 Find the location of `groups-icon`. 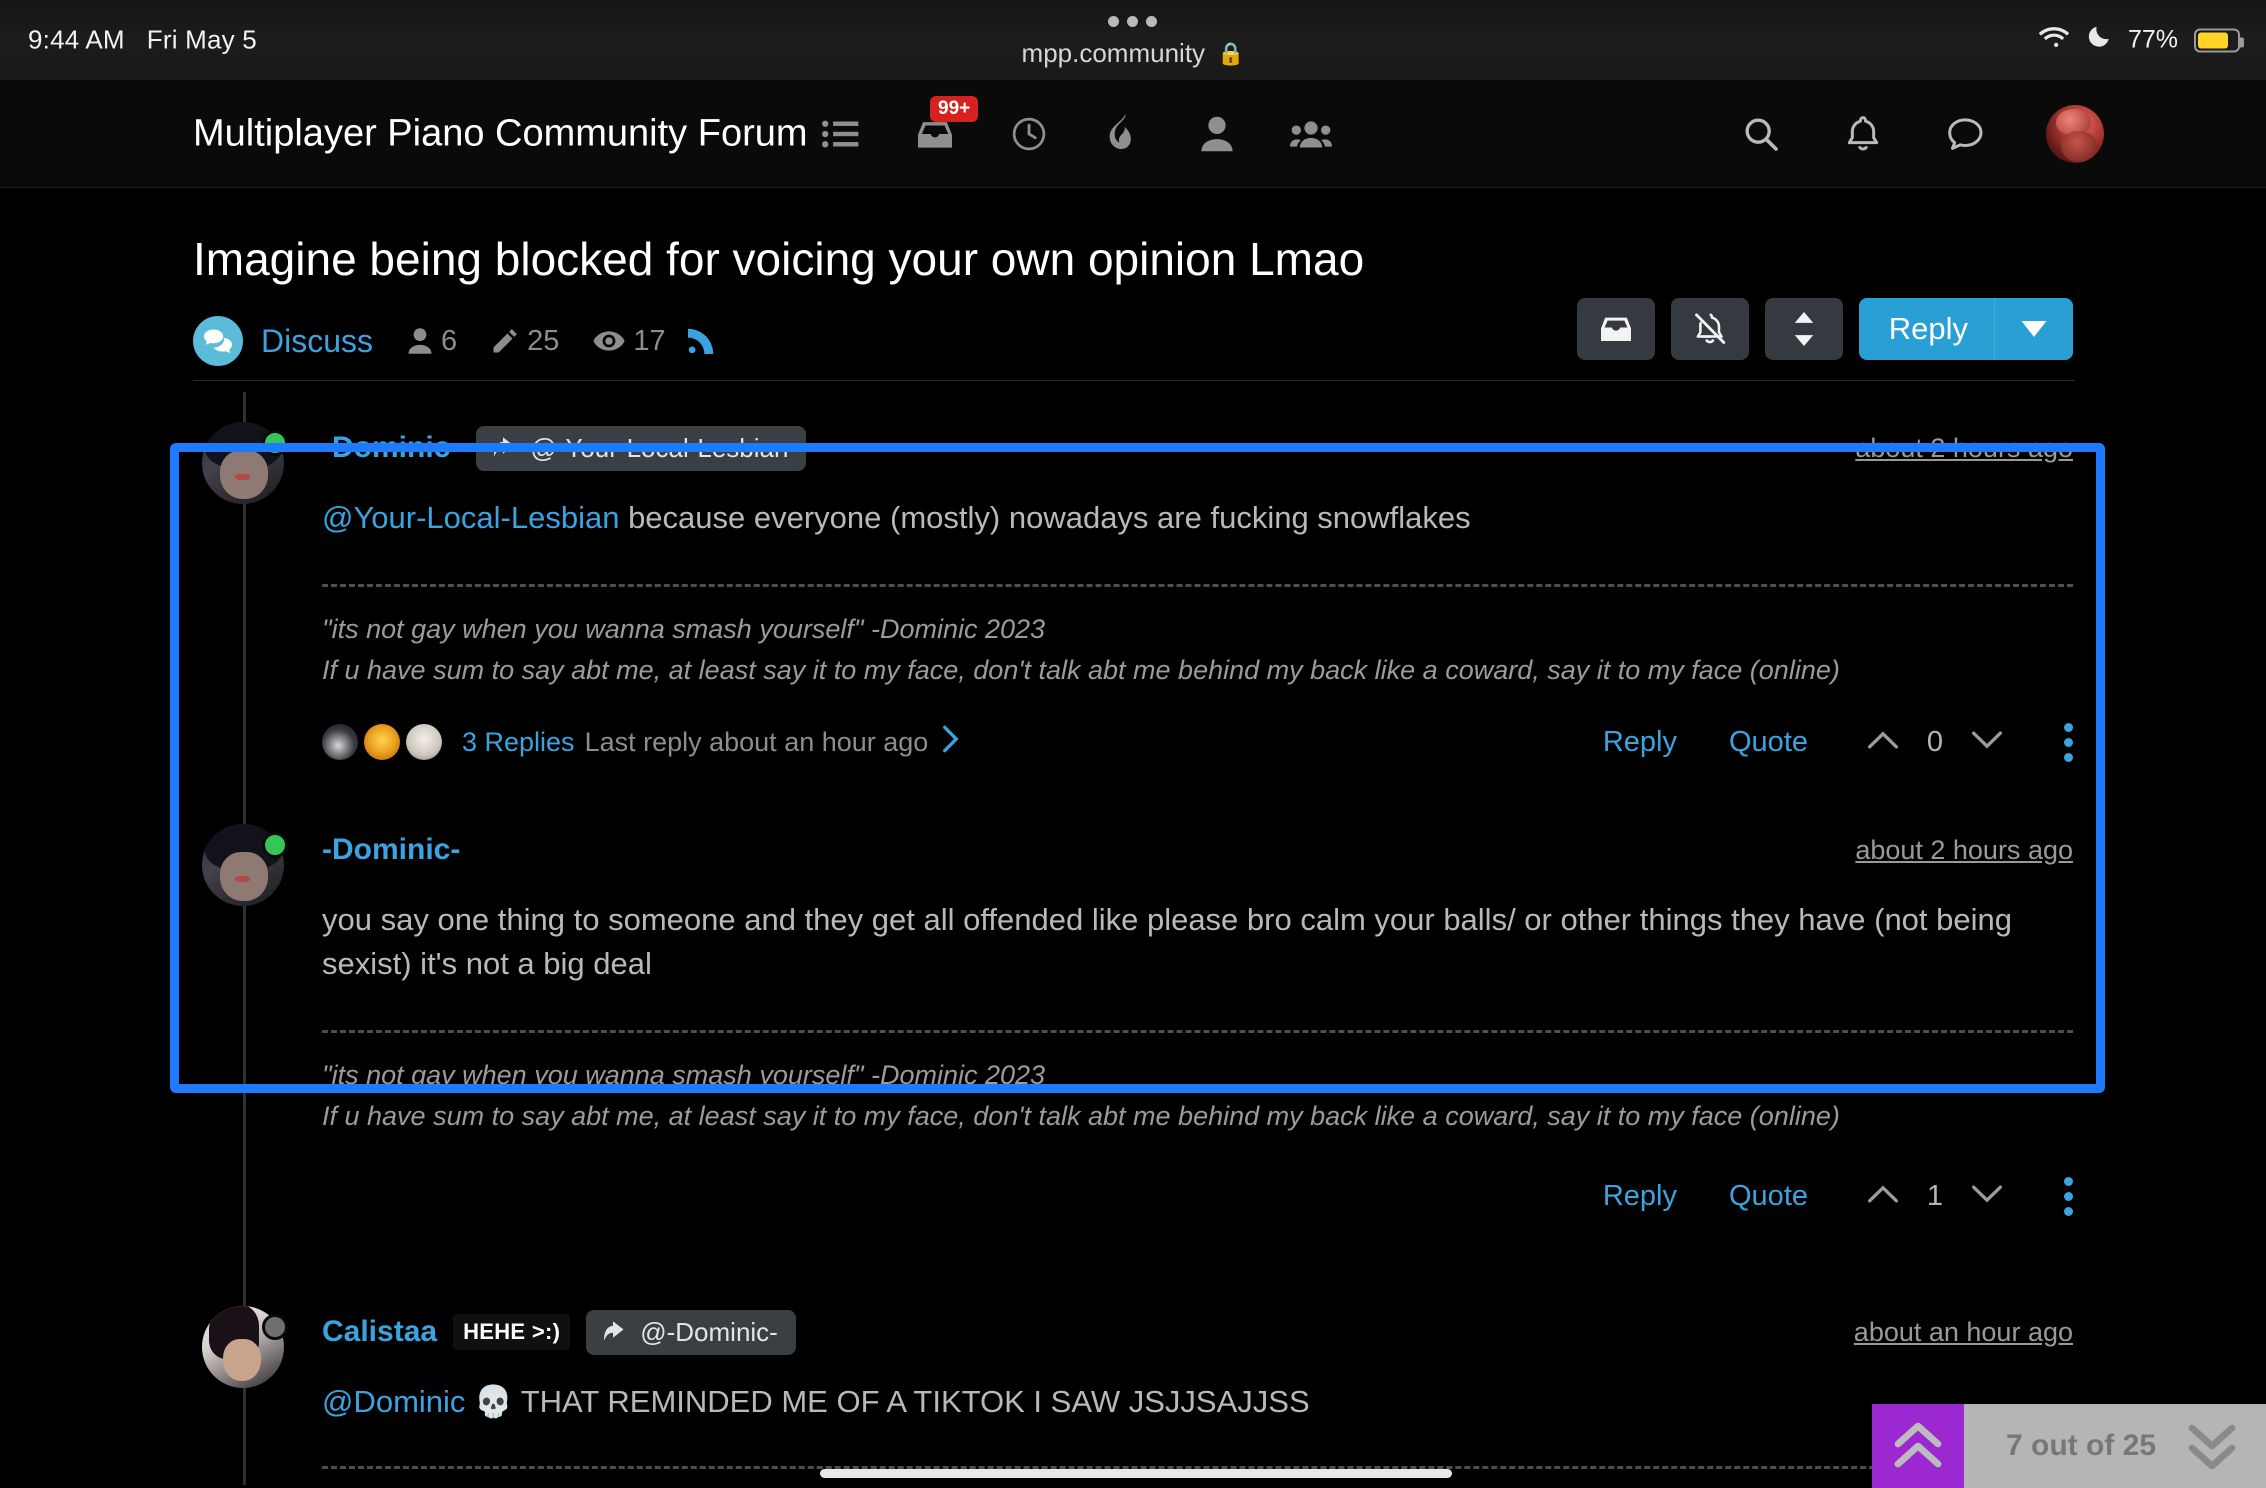

groups-icon is located at coordinates (1311, 134).